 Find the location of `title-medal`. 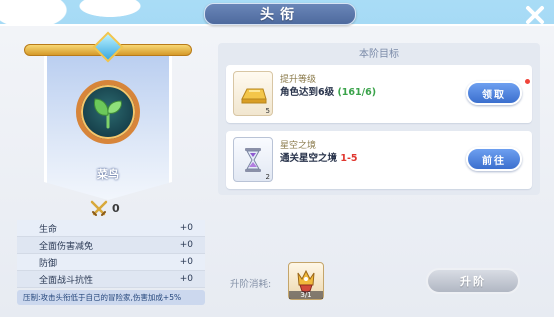

title-medal is located at coordinates (108, 112).